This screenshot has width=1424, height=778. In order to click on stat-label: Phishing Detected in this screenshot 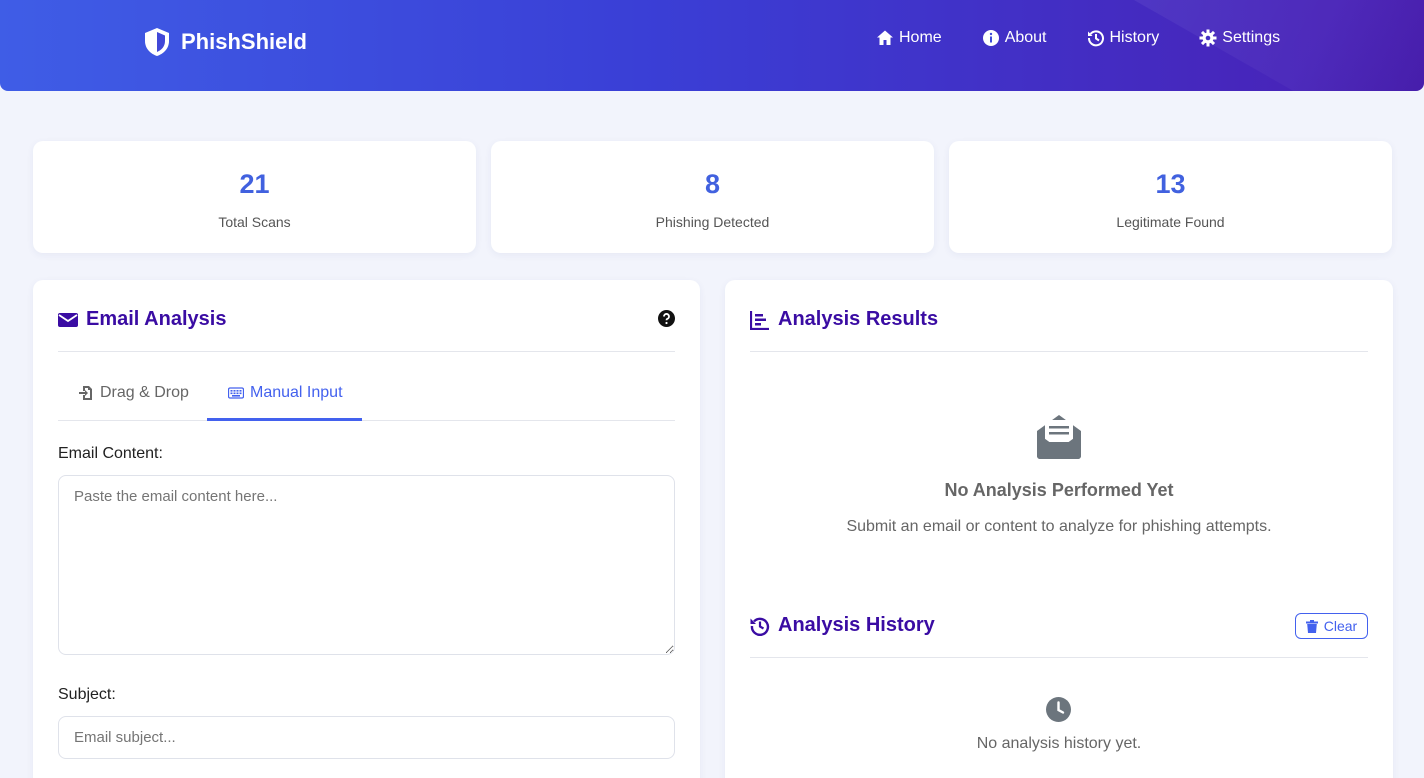, I will do `click(712, 222)`.